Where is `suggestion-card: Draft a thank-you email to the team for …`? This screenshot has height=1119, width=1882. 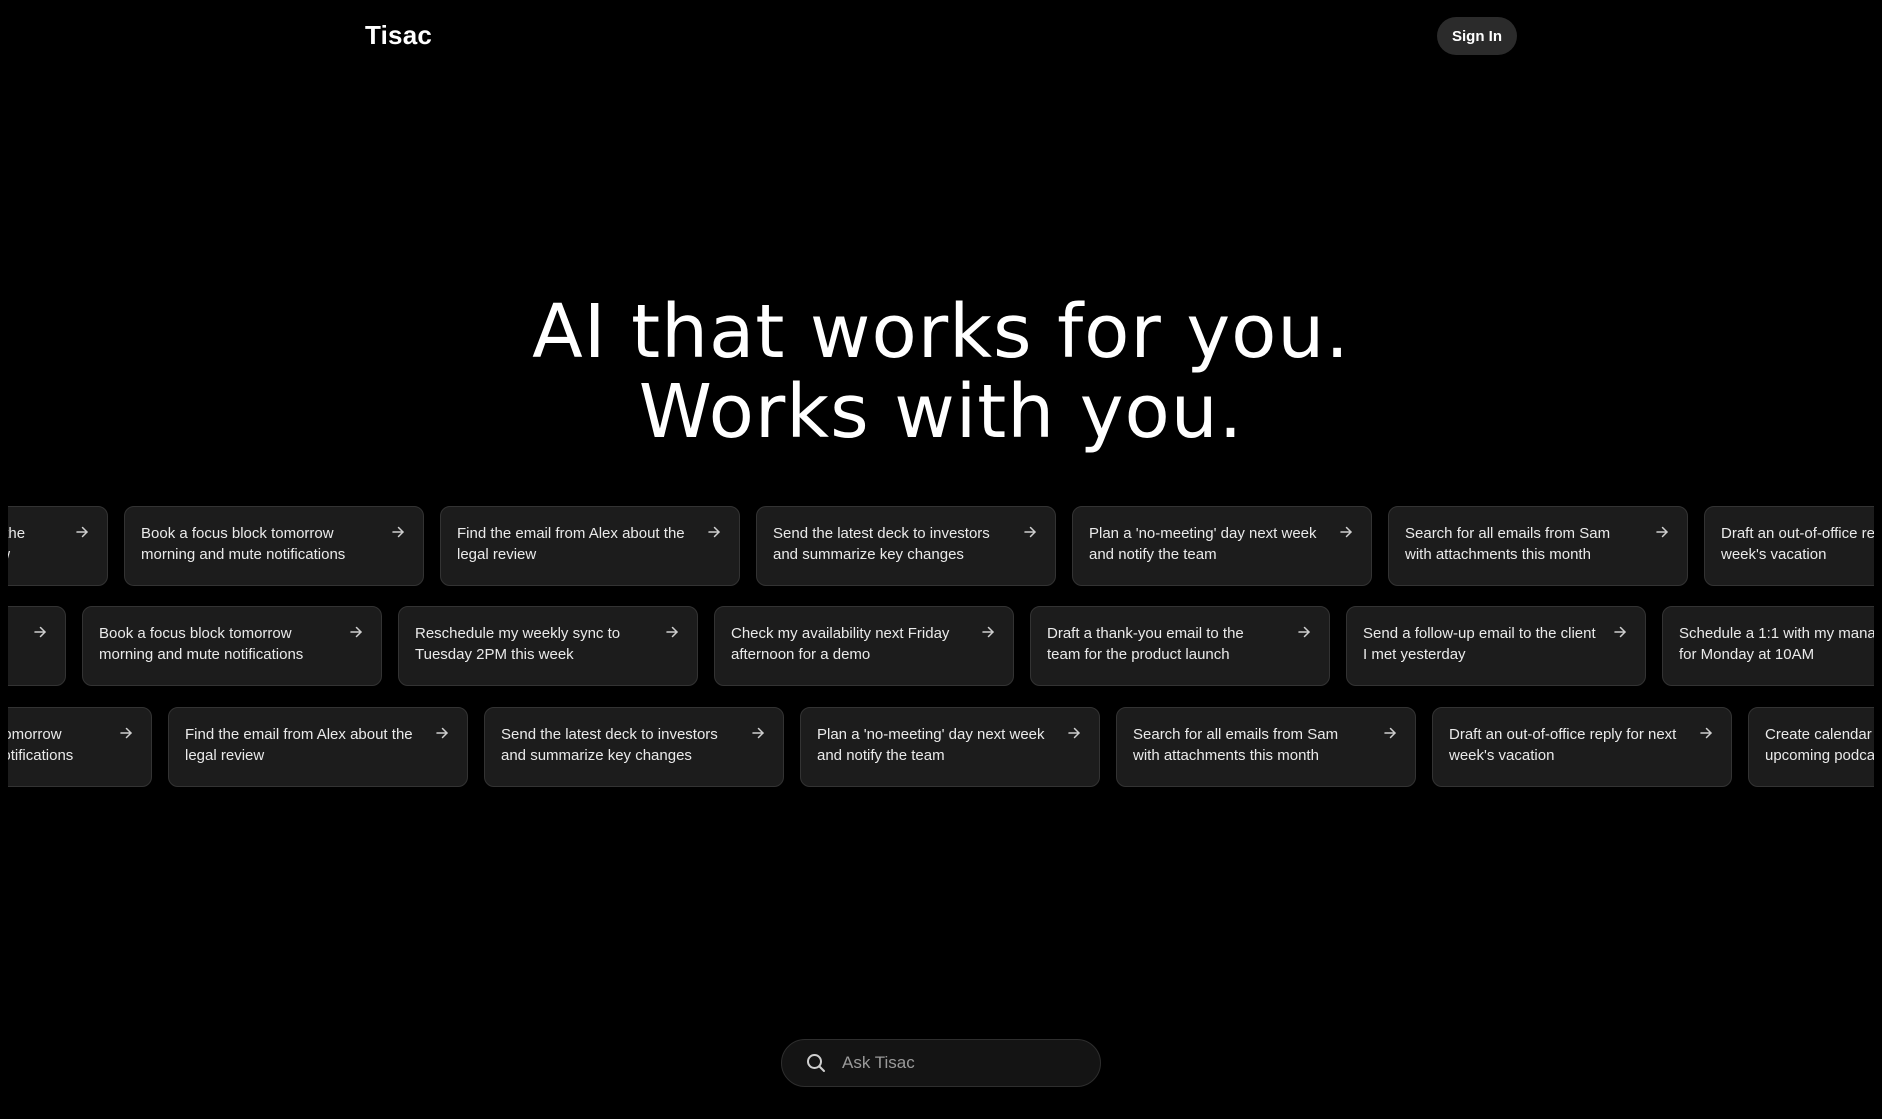 suggestion-card: Draft a thank-you email to the team for … is located at coordinates (1180, 646).